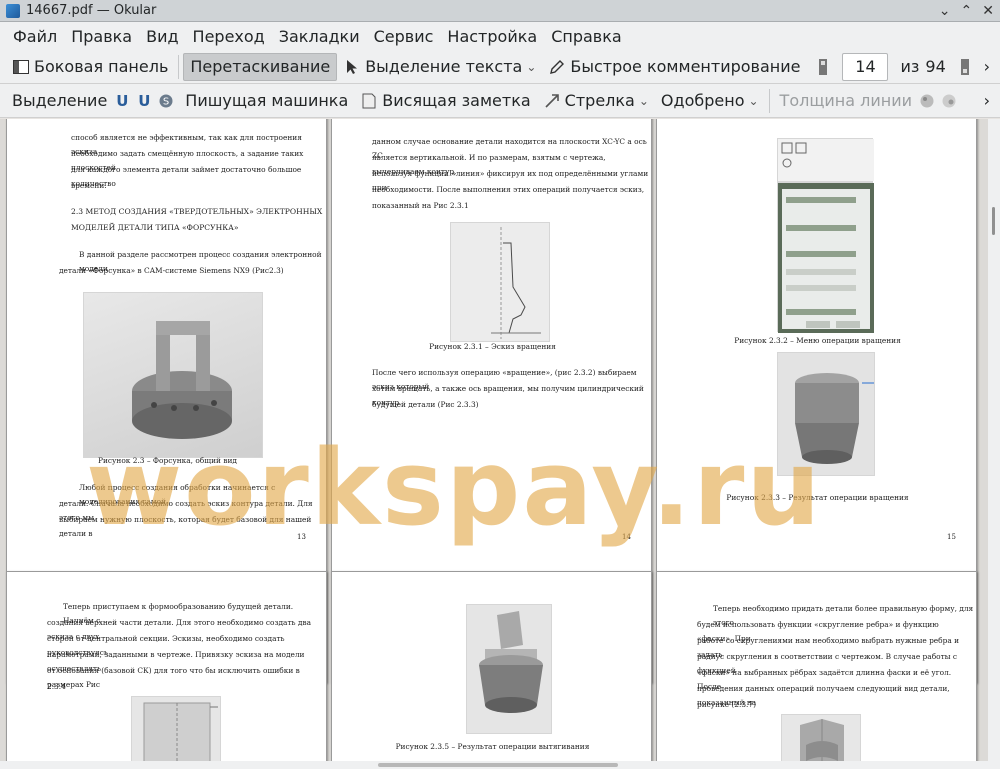  Describe the element at coordinates (167, 460) in the screenshot. I see `figure-caption: Рисунок 2.3 – Форсунка, общий вид` at that location.